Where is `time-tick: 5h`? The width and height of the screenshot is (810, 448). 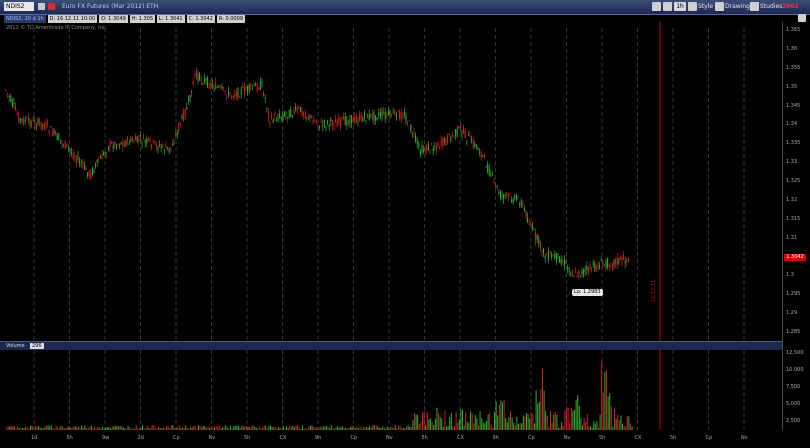
time-tick: 5h is located at coordinates (673, 438).